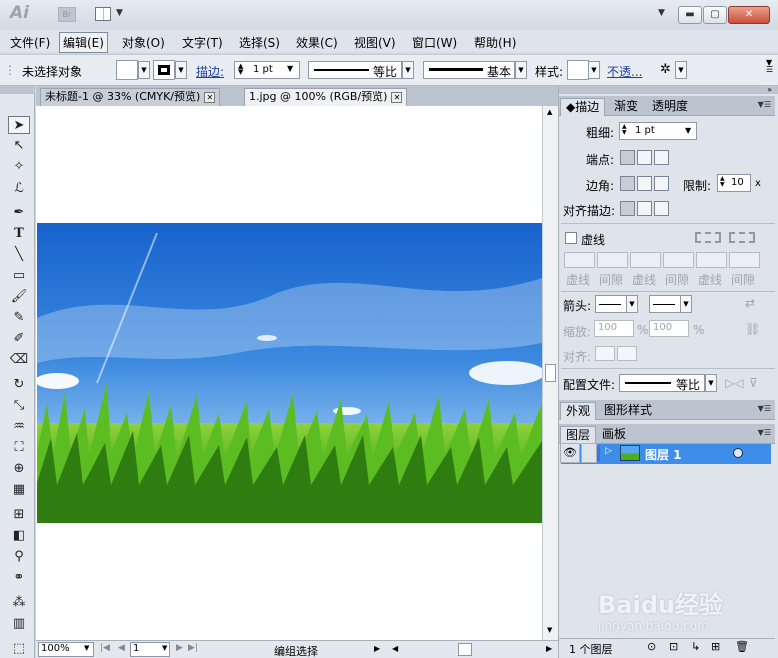  What do you see at coordinates (202, 42) in the screenshot?
I see `menu-type: 文字(T)` at bounding box center [202, 42].